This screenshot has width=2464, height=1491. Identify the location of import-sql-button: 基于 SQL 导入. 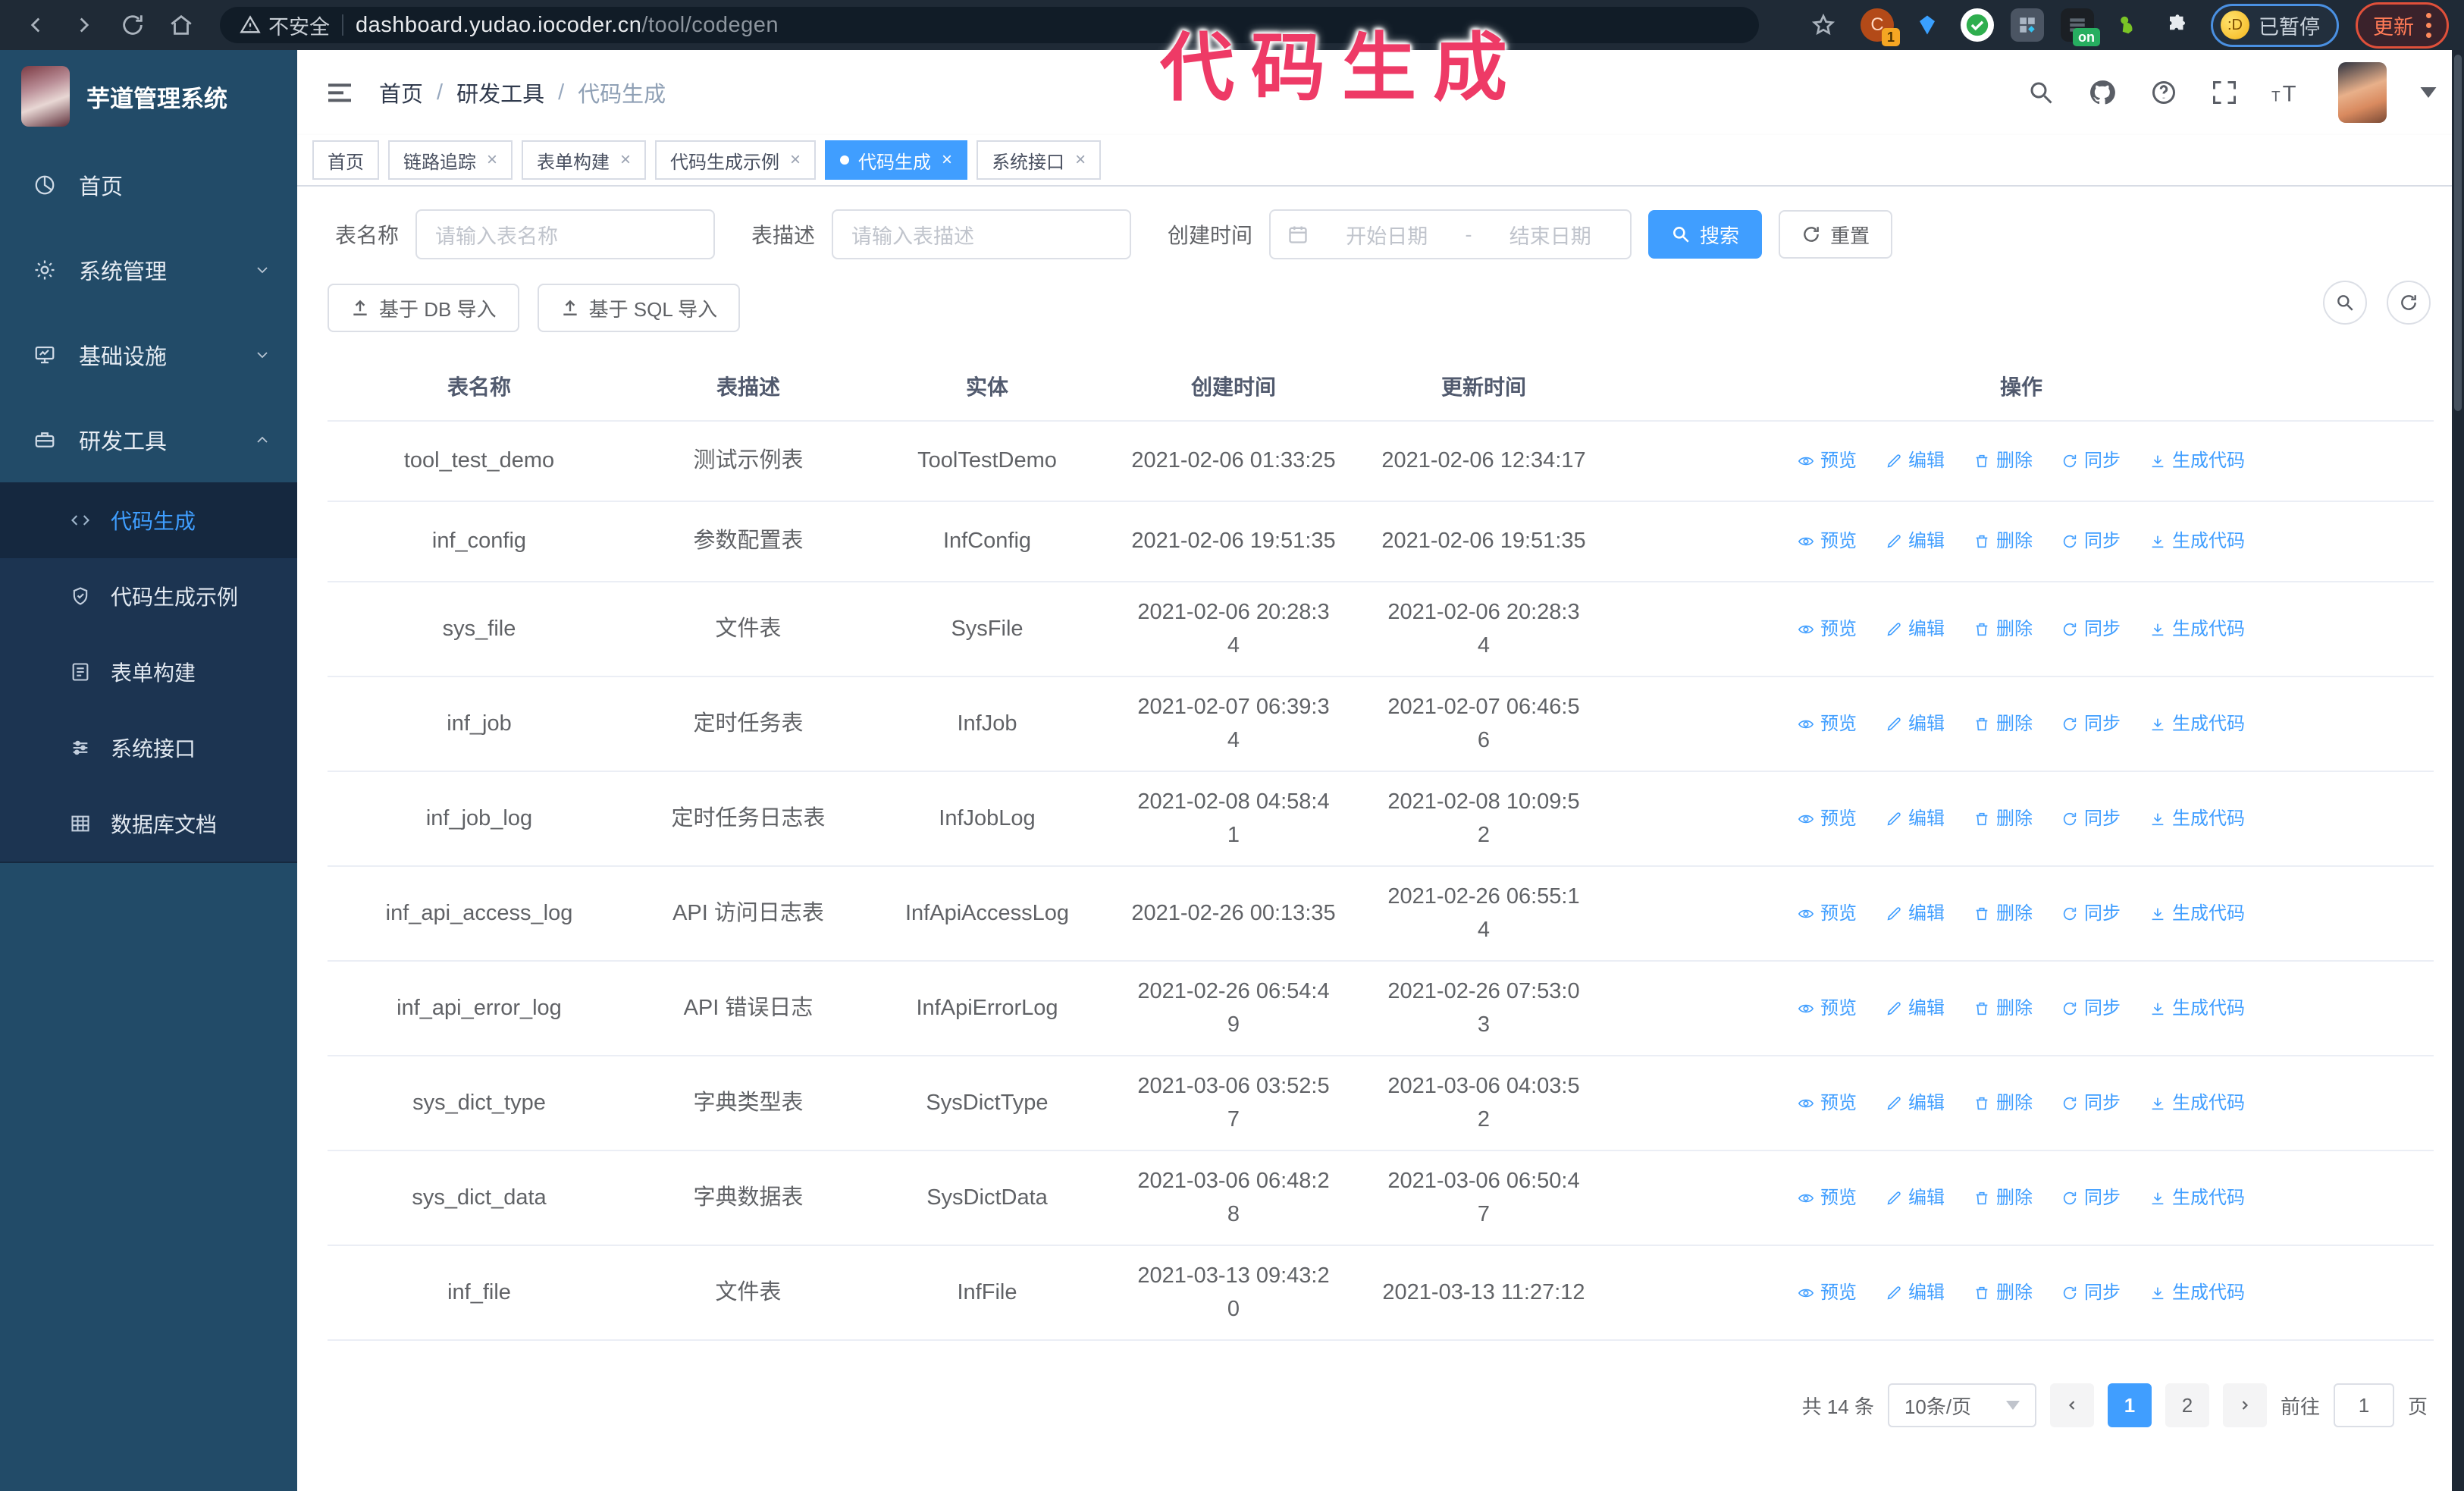
(639, 308).